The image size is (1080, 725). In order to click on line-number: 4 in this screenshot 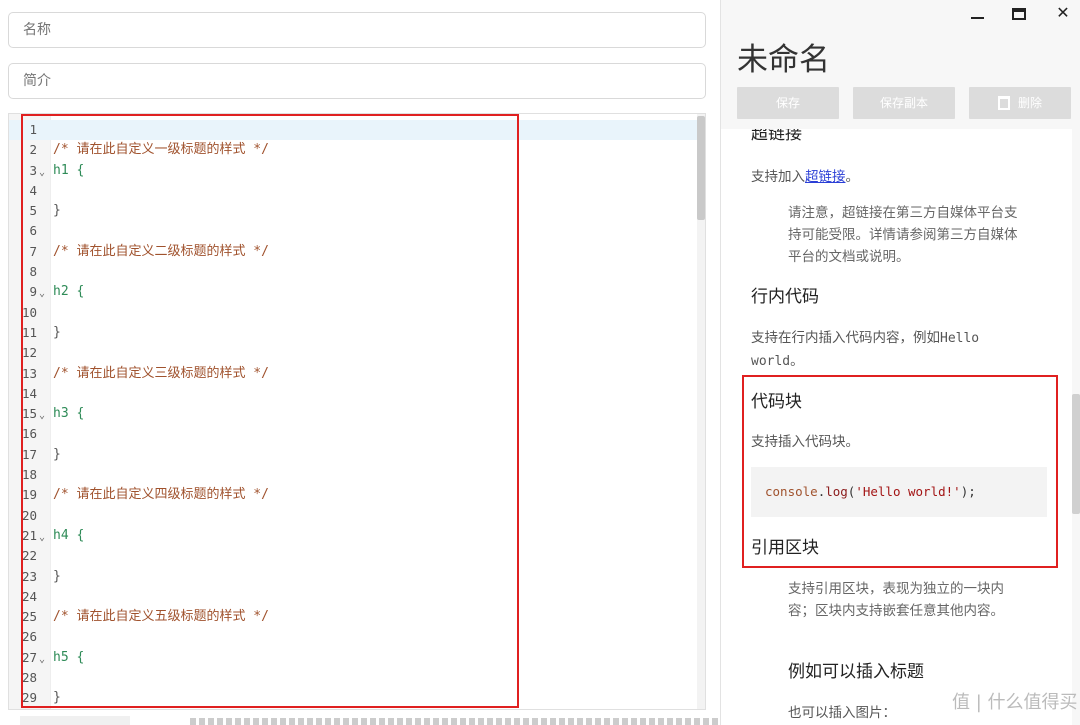, I will do `click(33, 190)`.